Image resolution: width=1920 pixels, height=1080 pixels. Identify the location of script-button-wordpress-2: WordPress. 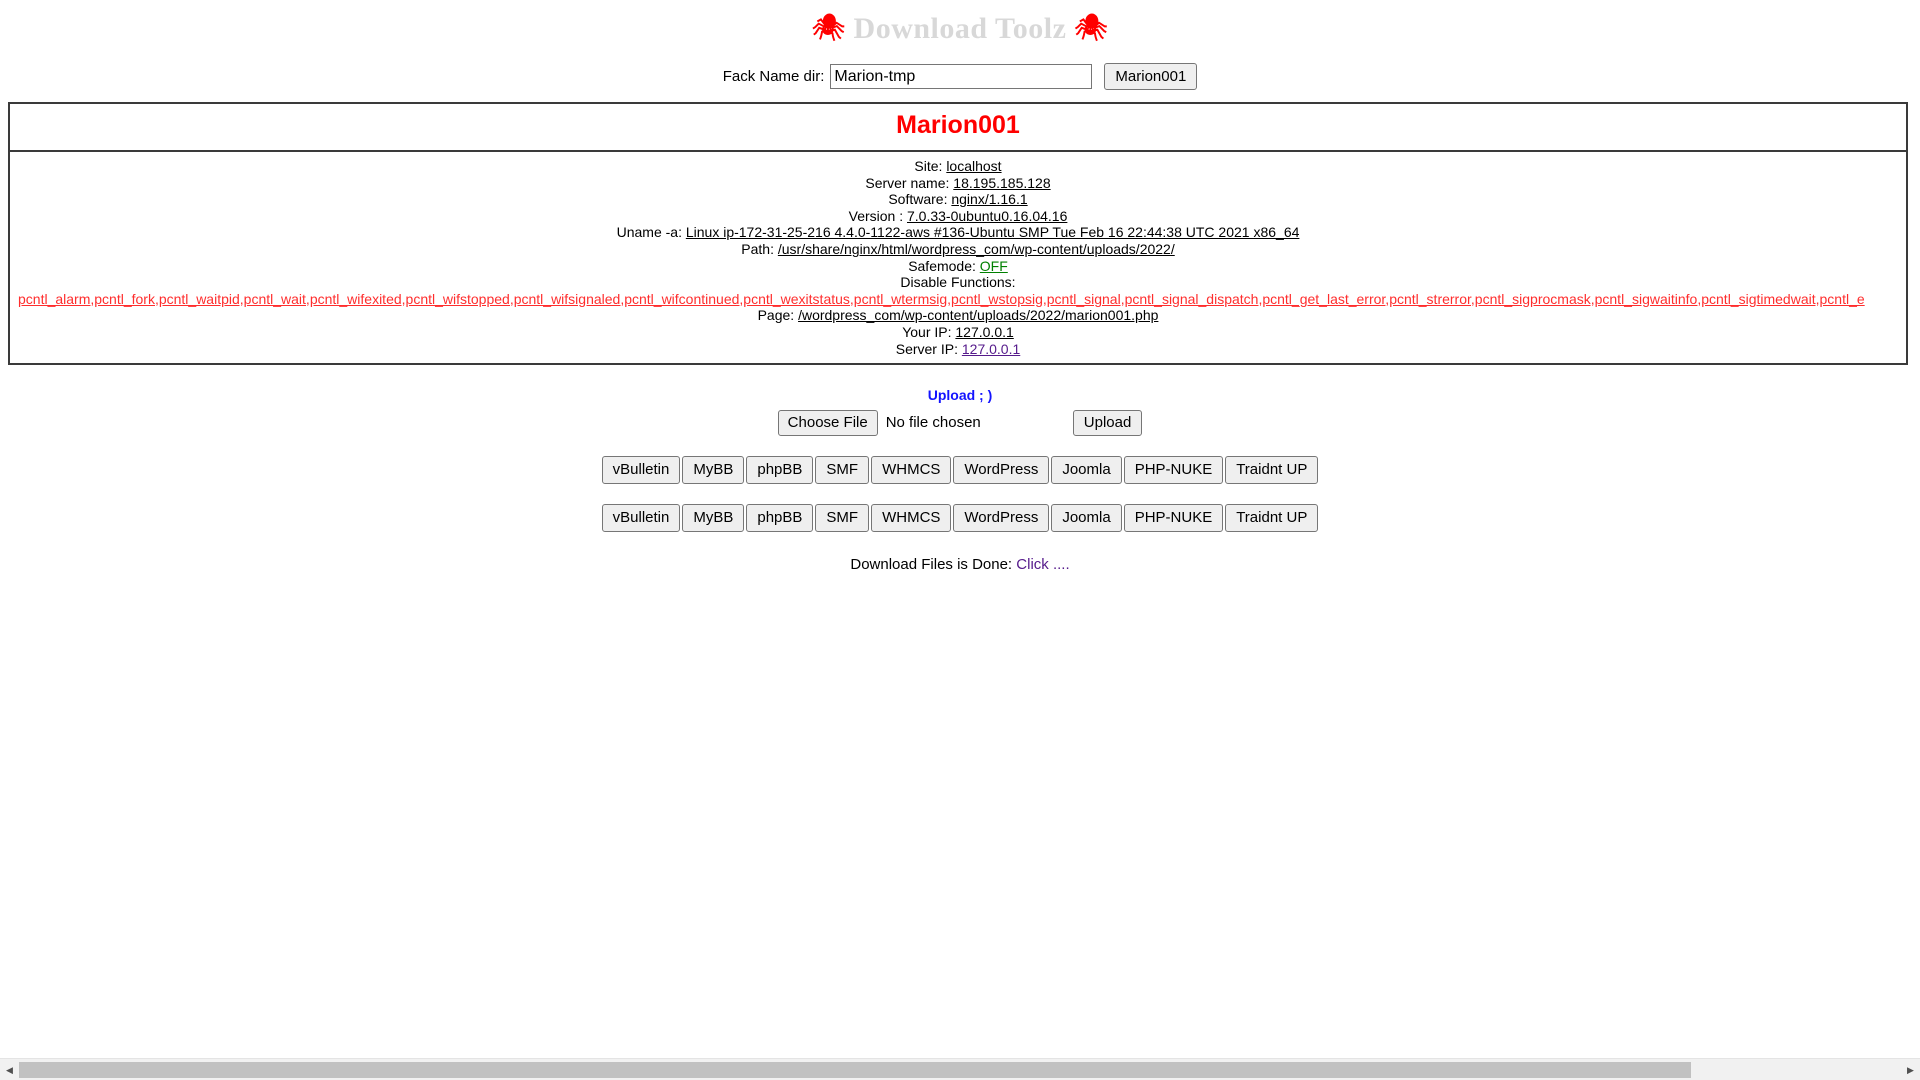
(1001, 518).